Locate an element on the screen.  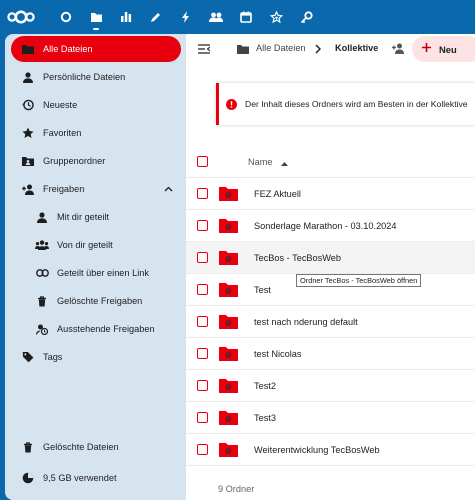
top-header is located at coordinates (237, 17).